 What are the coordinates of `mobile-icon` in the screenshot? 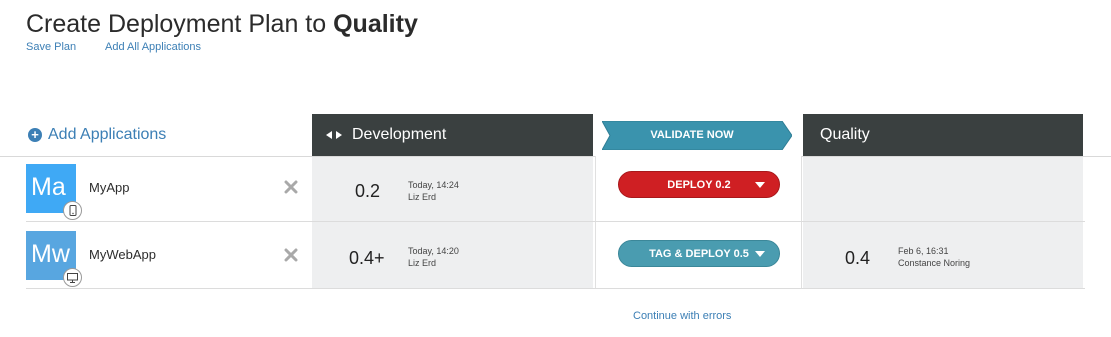 It's located at (72, 210).